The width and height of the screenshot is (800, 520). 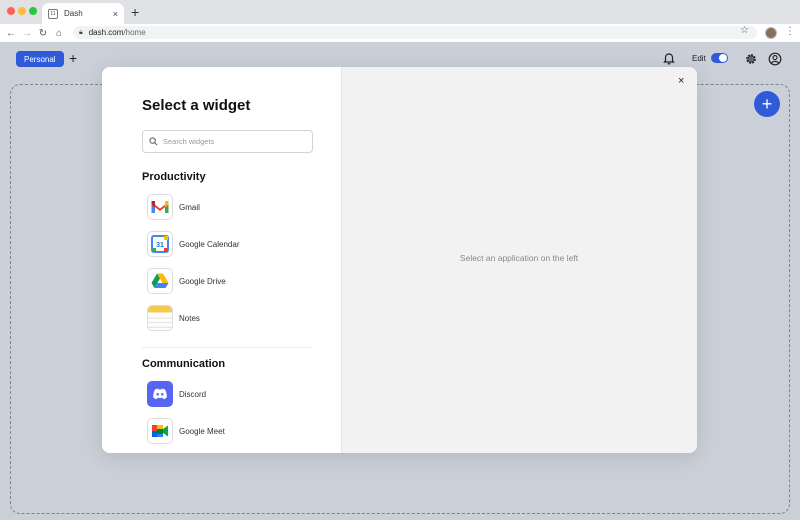 What do you see at coordinates (400, 12) in the screenshot?
I see `browser-tabstrip: 11 Dash × +` at bounding box center [400, 12].